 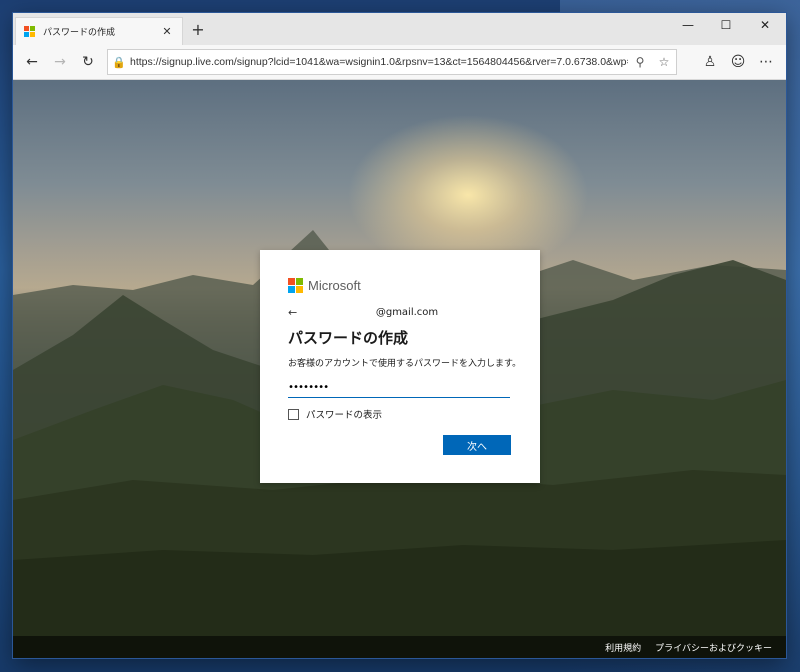 I want to click on maximize-button: ☐, so click(x=726, y=25).